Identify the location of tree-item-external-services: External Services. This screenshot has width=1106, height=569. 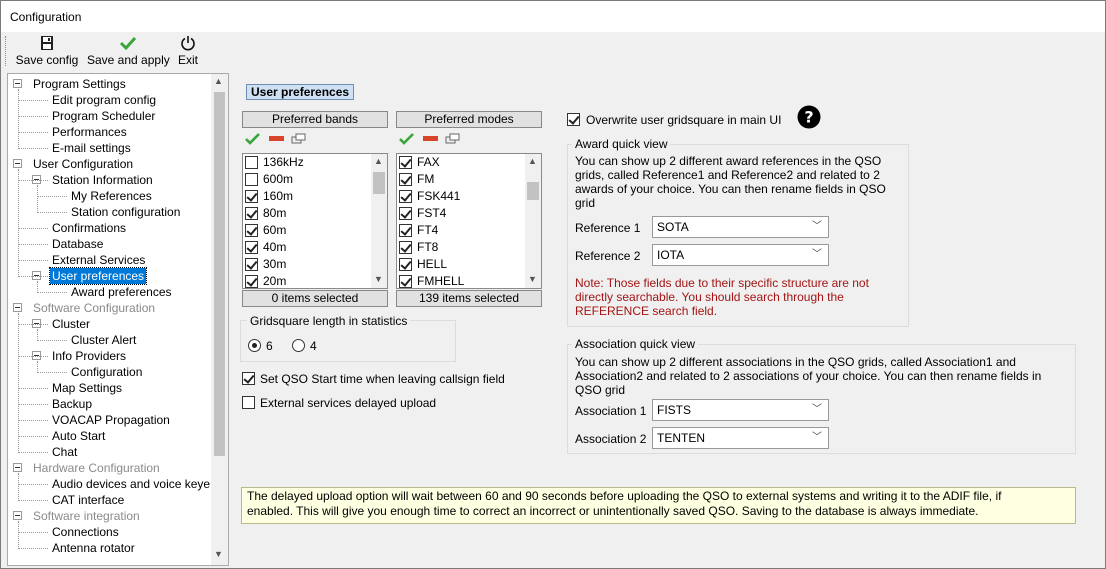
(98, 260).